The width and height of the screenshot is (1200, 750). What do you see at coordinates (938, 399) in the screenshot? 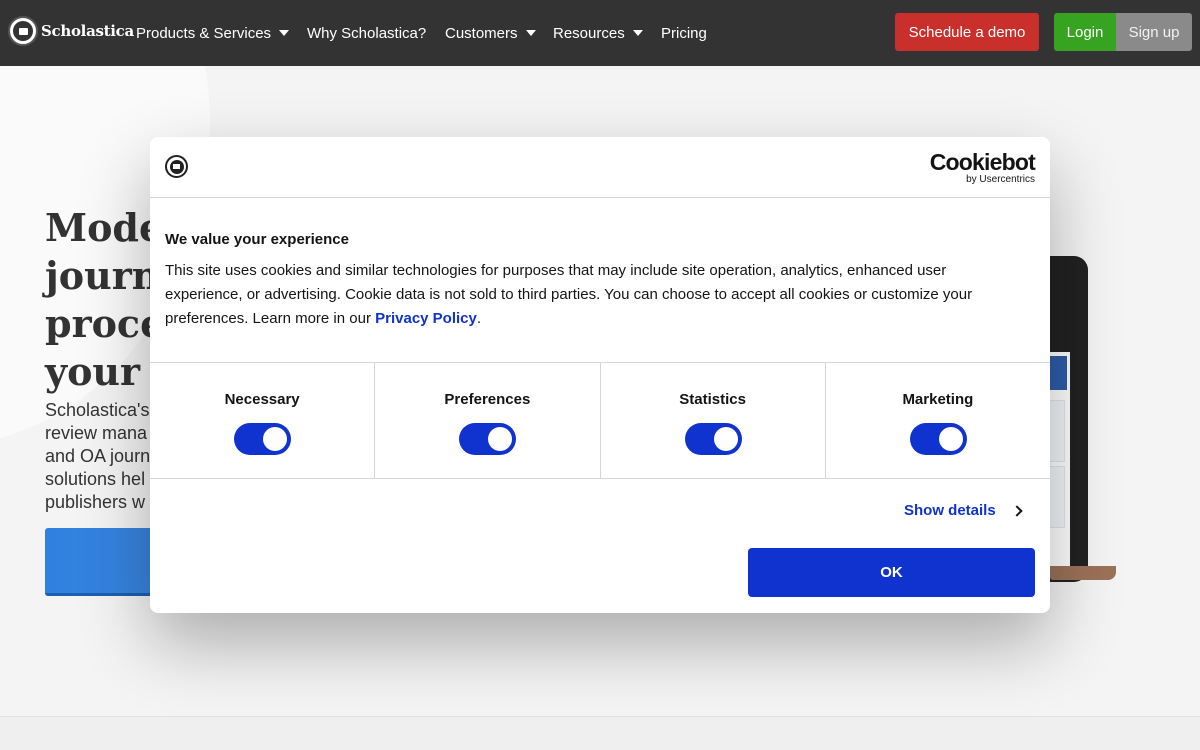
I see `toggle-marketing-label: Marketing` at bounding box center [938, 399].